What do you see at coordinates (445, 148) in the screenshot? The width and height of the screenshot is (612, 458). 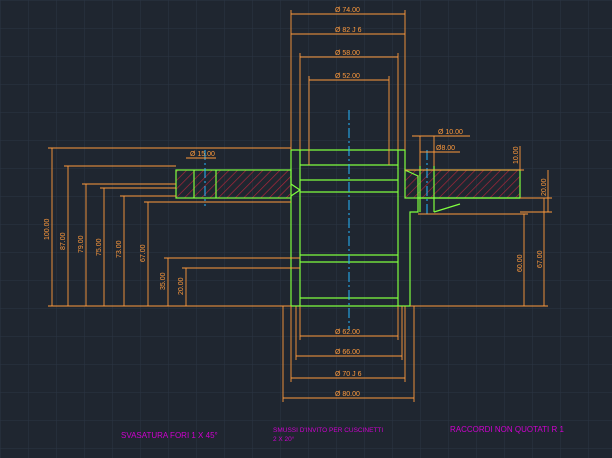 I see `dim-d8: Ø8.00` at bounding box center [445, 148].